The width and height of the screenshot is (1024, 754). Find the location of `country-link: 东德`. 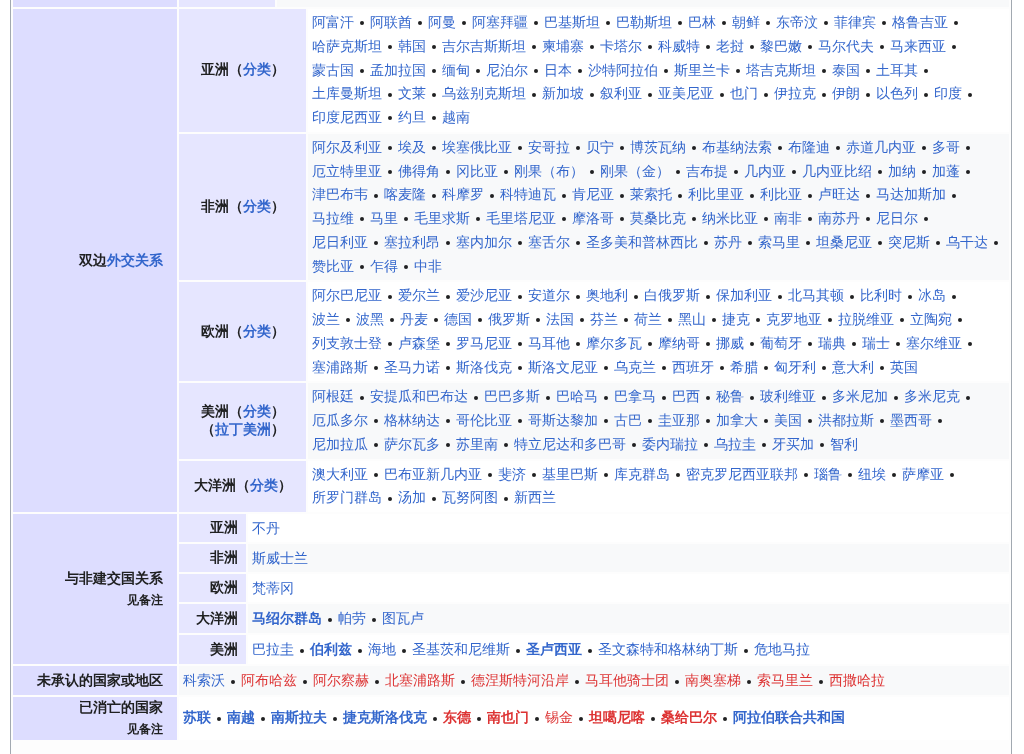

country-link: 东德 is located at coordinates (457, 717).